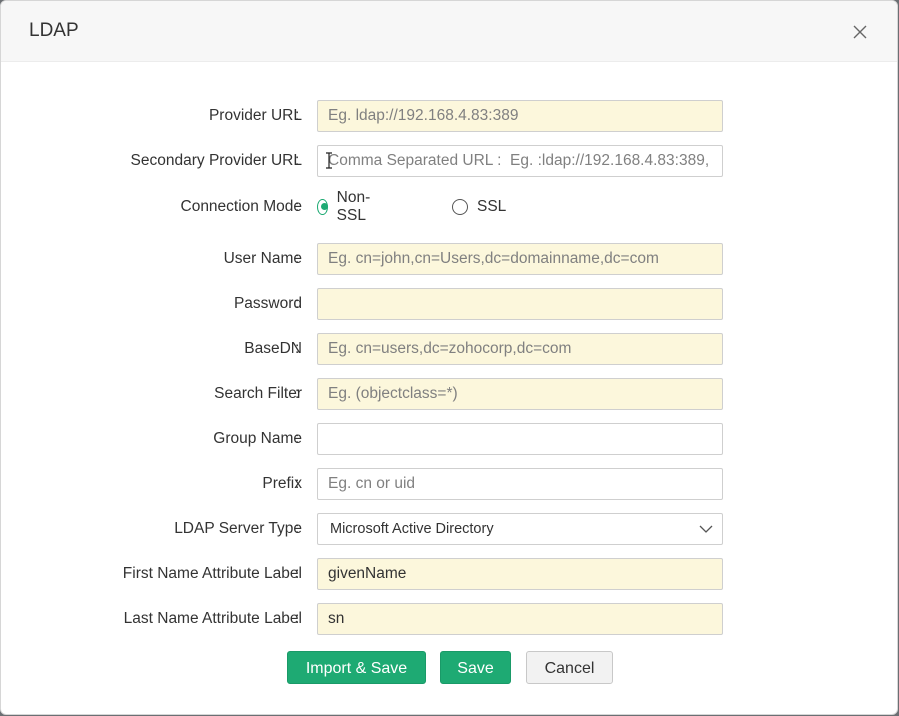 Image resolution: width=899 pixels, height=716 pixels. I want to click on last-name-attr-input, so click(520, 619).